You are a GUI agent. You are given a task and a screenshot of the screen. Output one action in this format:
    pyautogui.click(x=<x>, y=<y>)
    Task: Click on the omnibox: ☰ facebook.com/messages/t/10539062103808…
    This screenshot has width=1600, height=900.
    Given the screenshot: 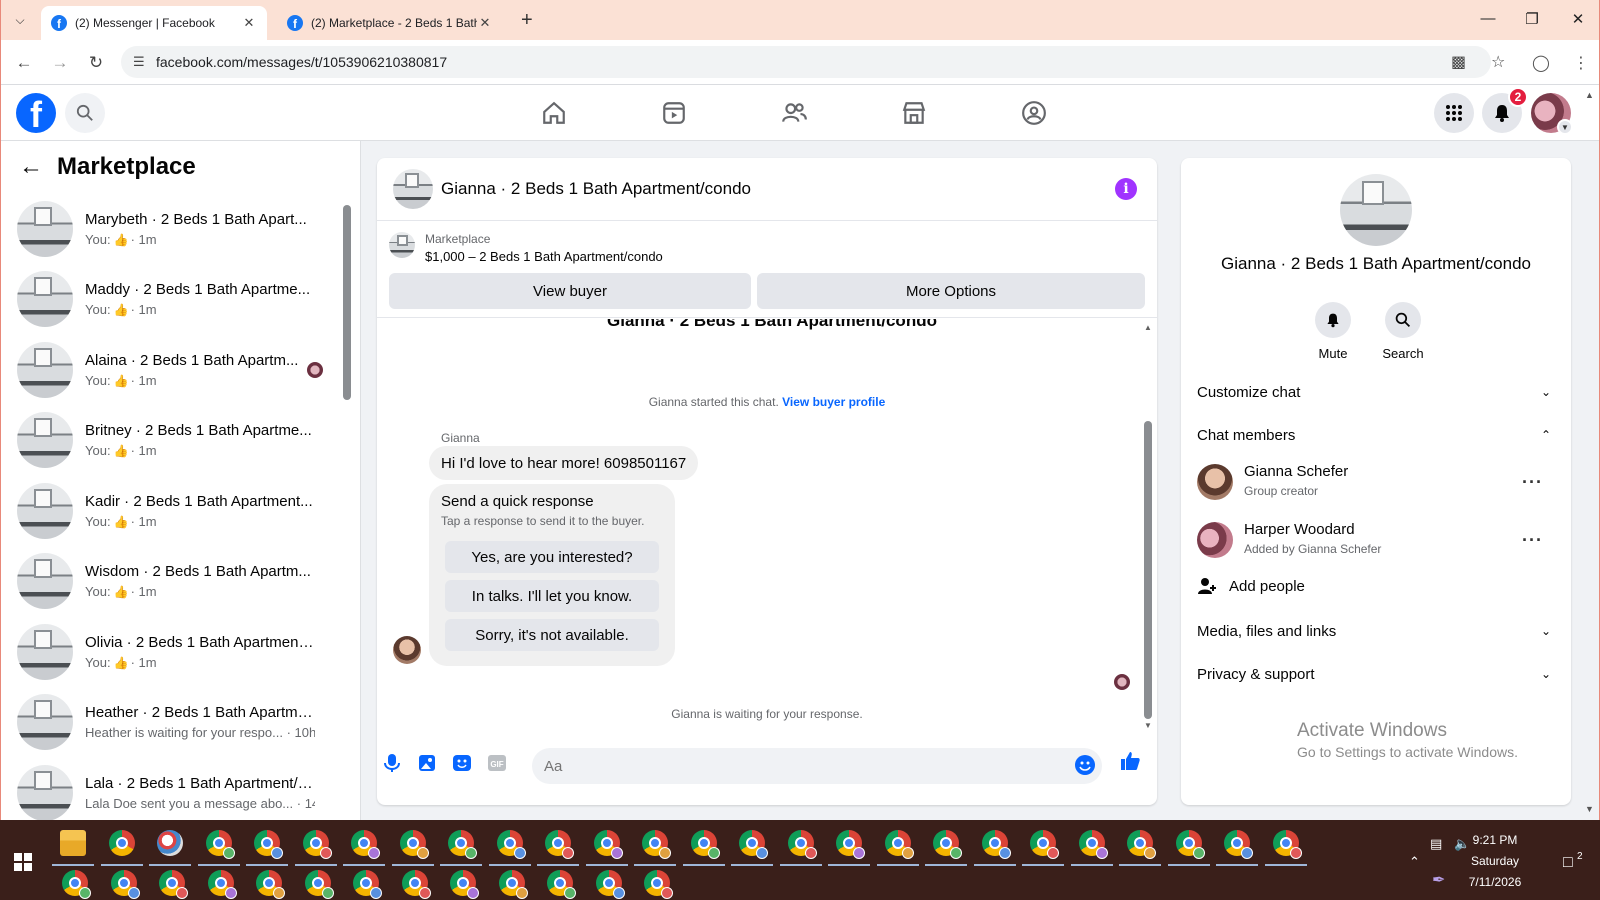 What is the action you would take?
    pyautogui.click(x=813, y=62)
    